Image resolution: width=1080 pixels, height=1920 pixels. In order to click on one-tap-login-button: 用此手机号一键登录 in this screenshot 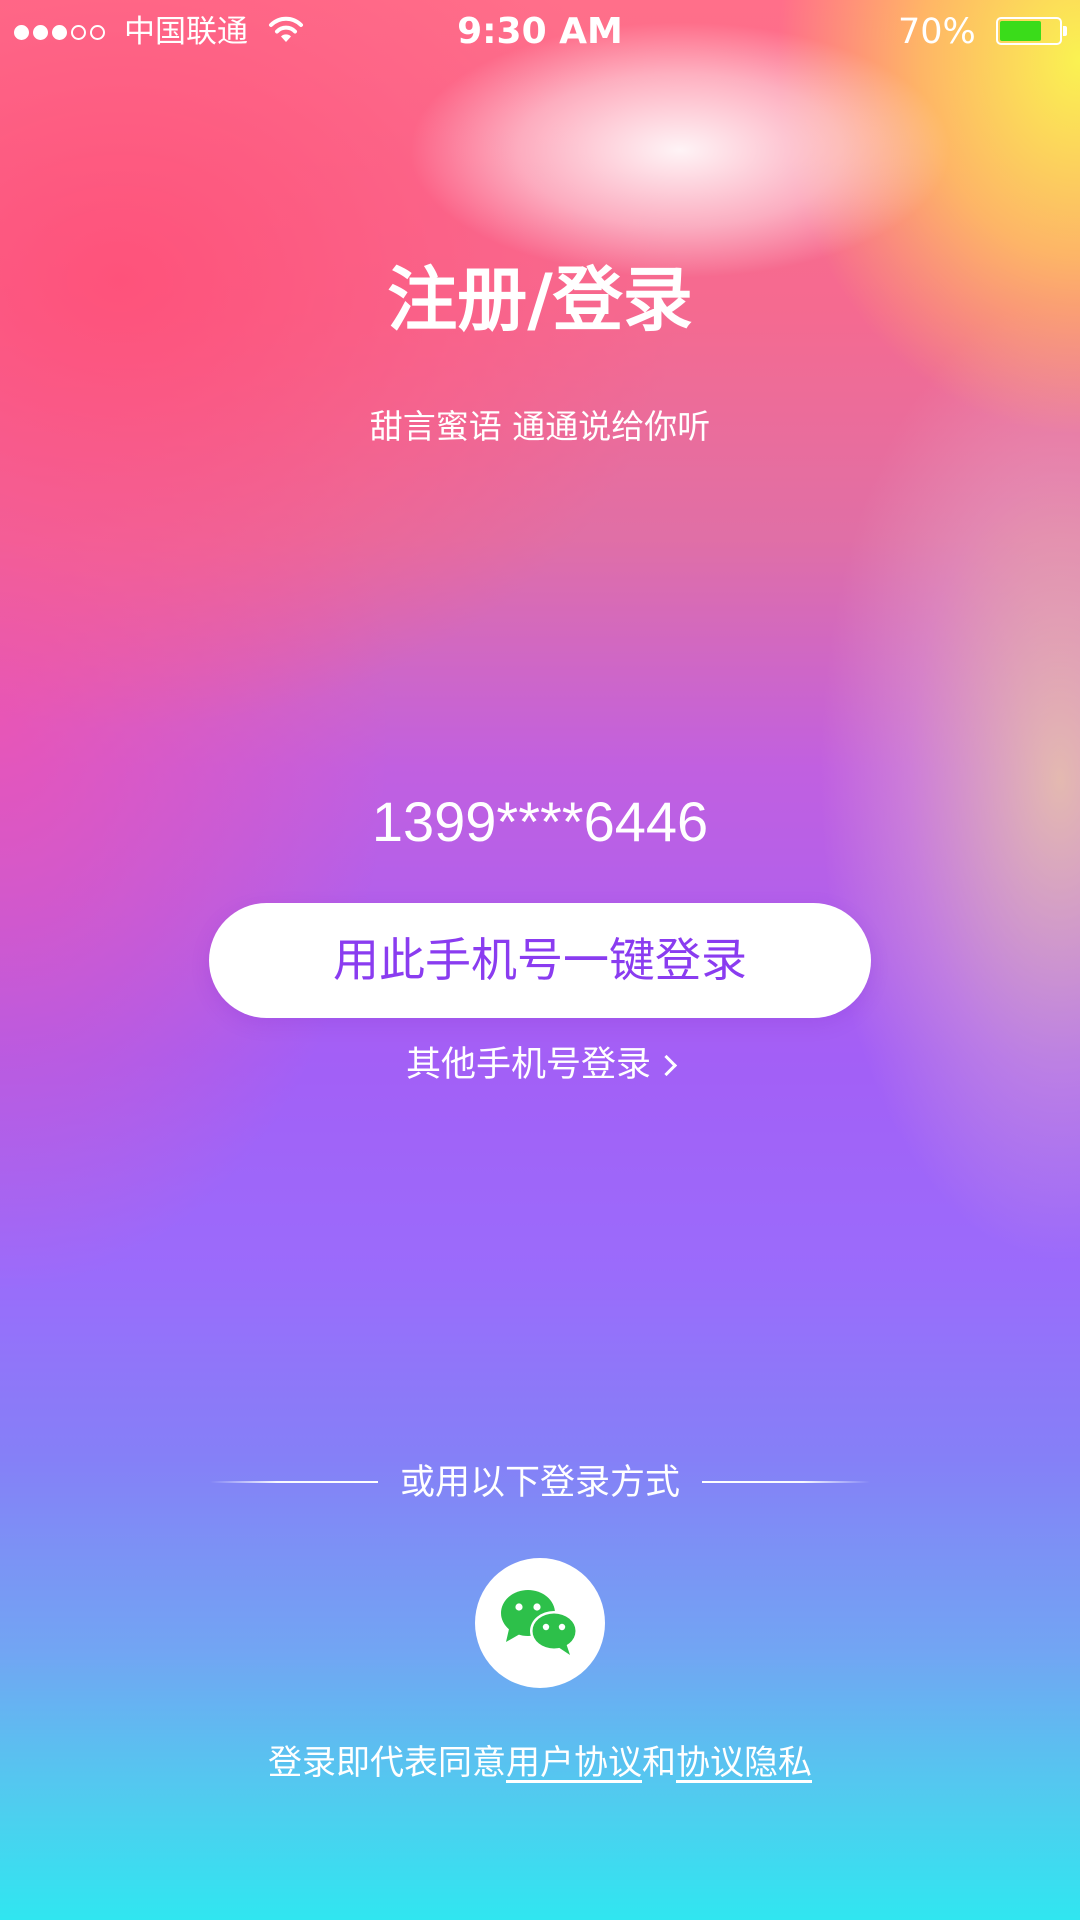, I will do `click(540, 960)`.